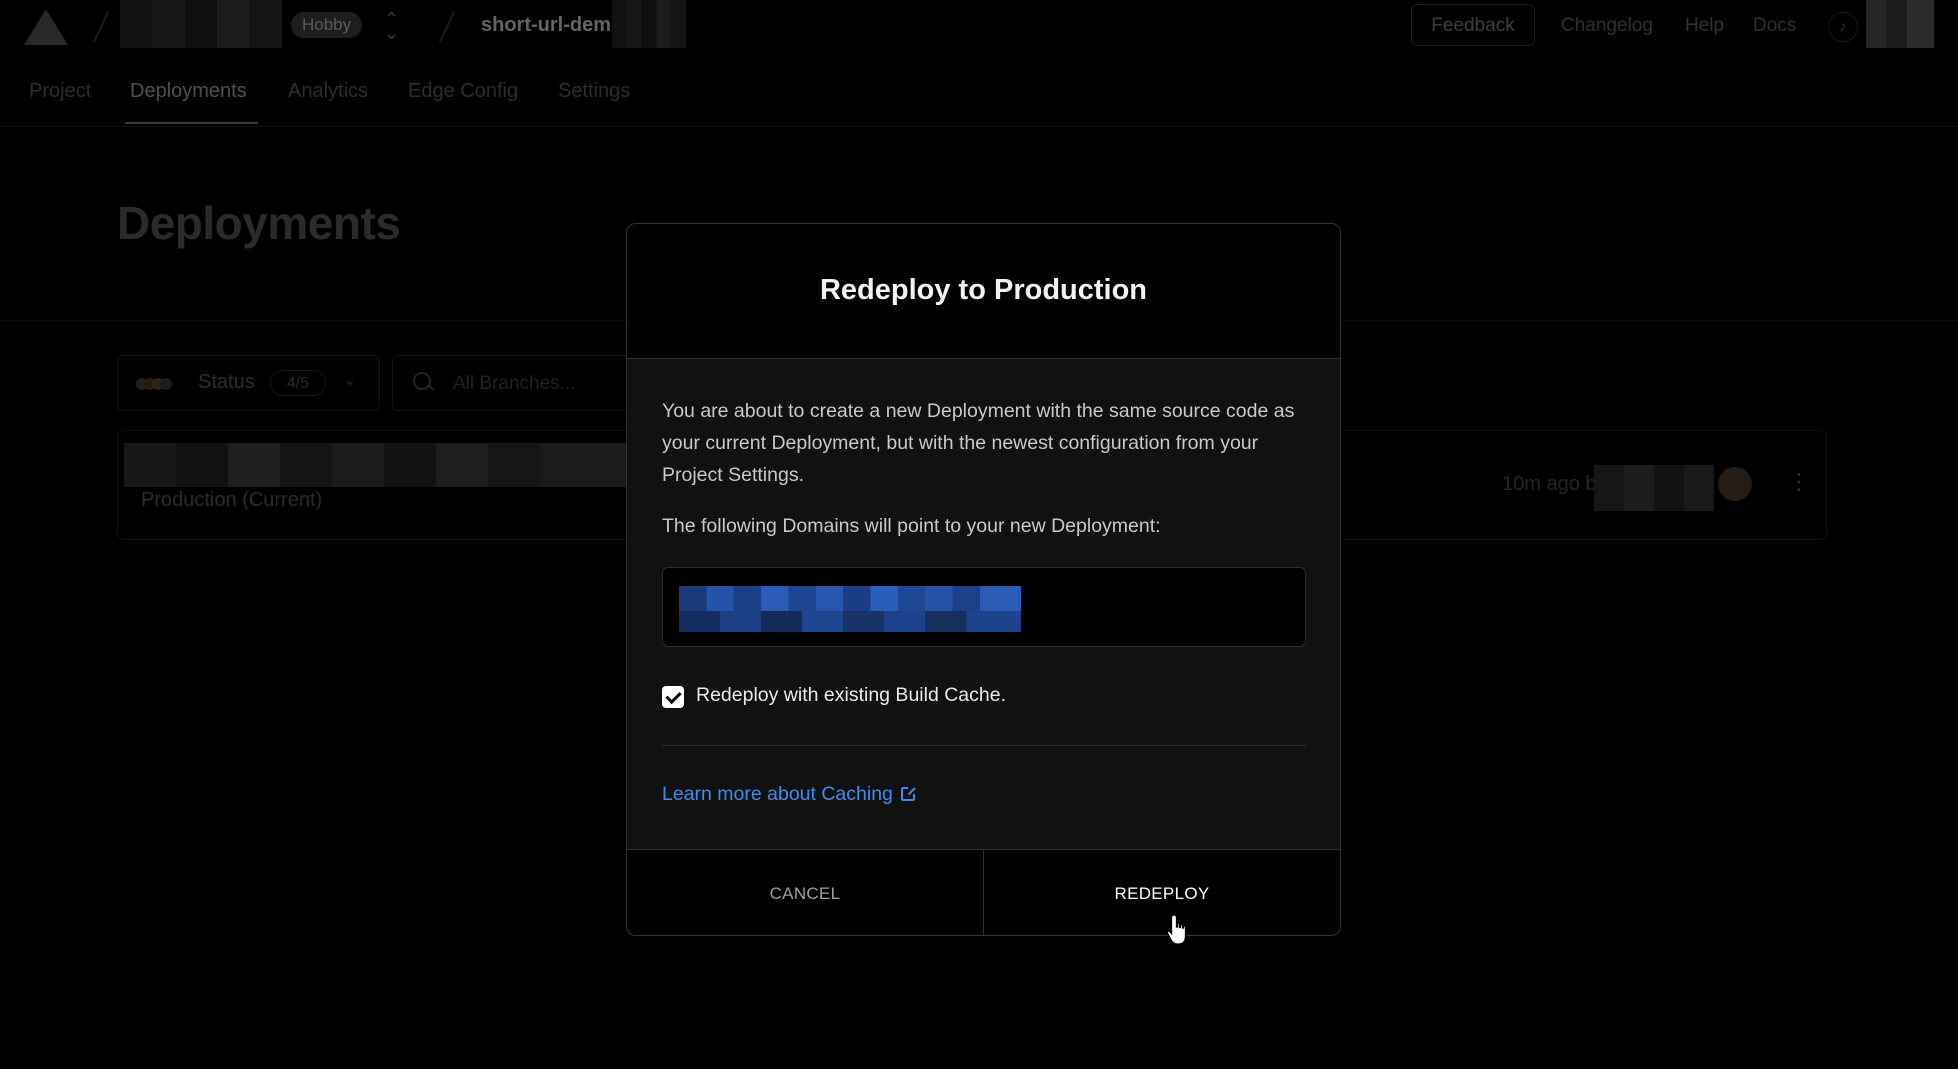 This screenshot has height=1069, width=1958. I want to click on dialog-divider, so click(984, 745).